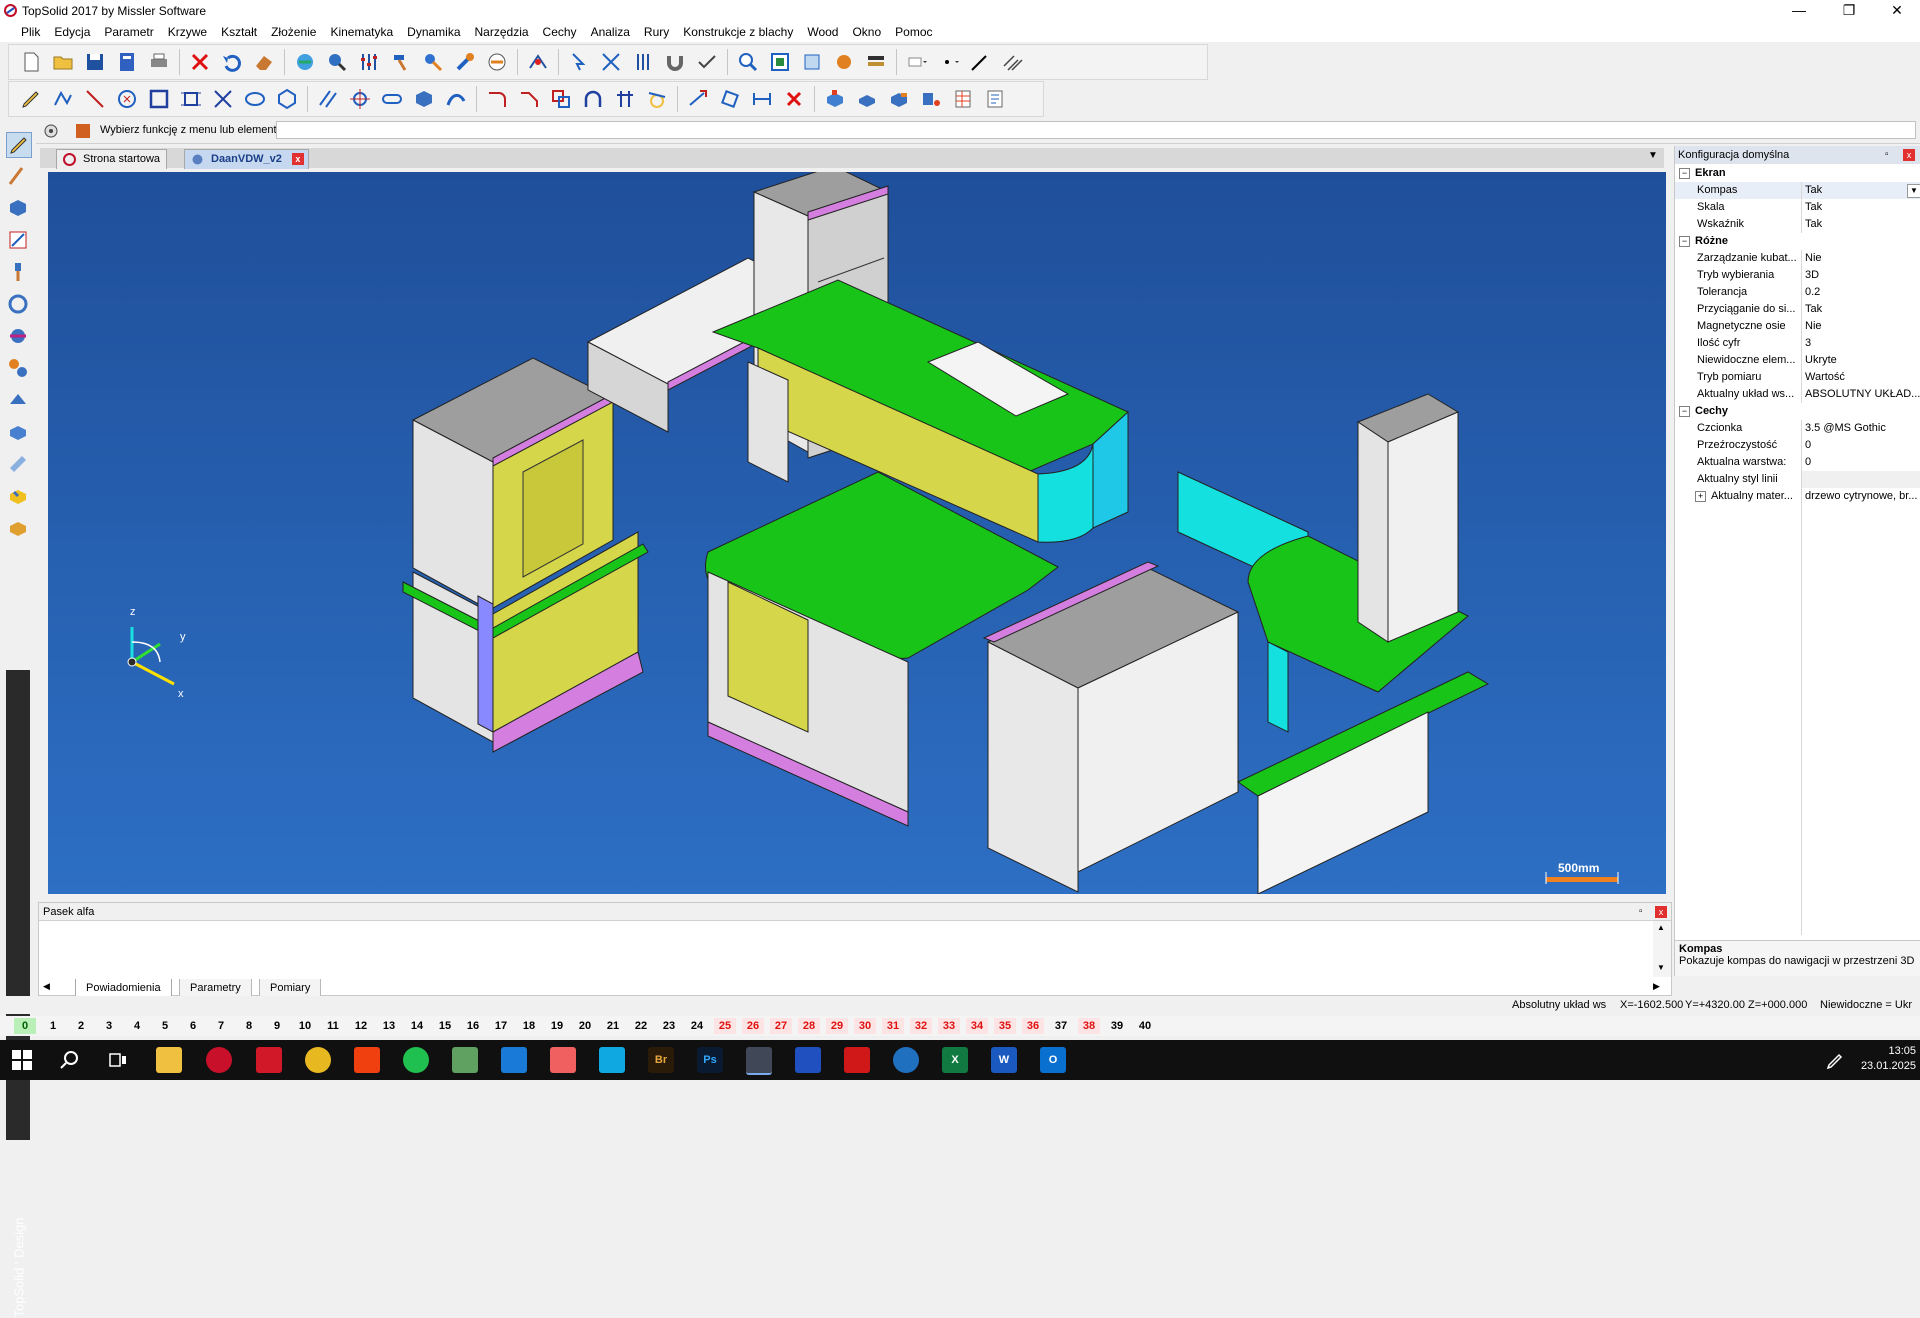  Describe the element at coordinates (1797, 428) in the screenshot. I see `property-row: Czcionka 3.5 @MS Gothic` at that location.